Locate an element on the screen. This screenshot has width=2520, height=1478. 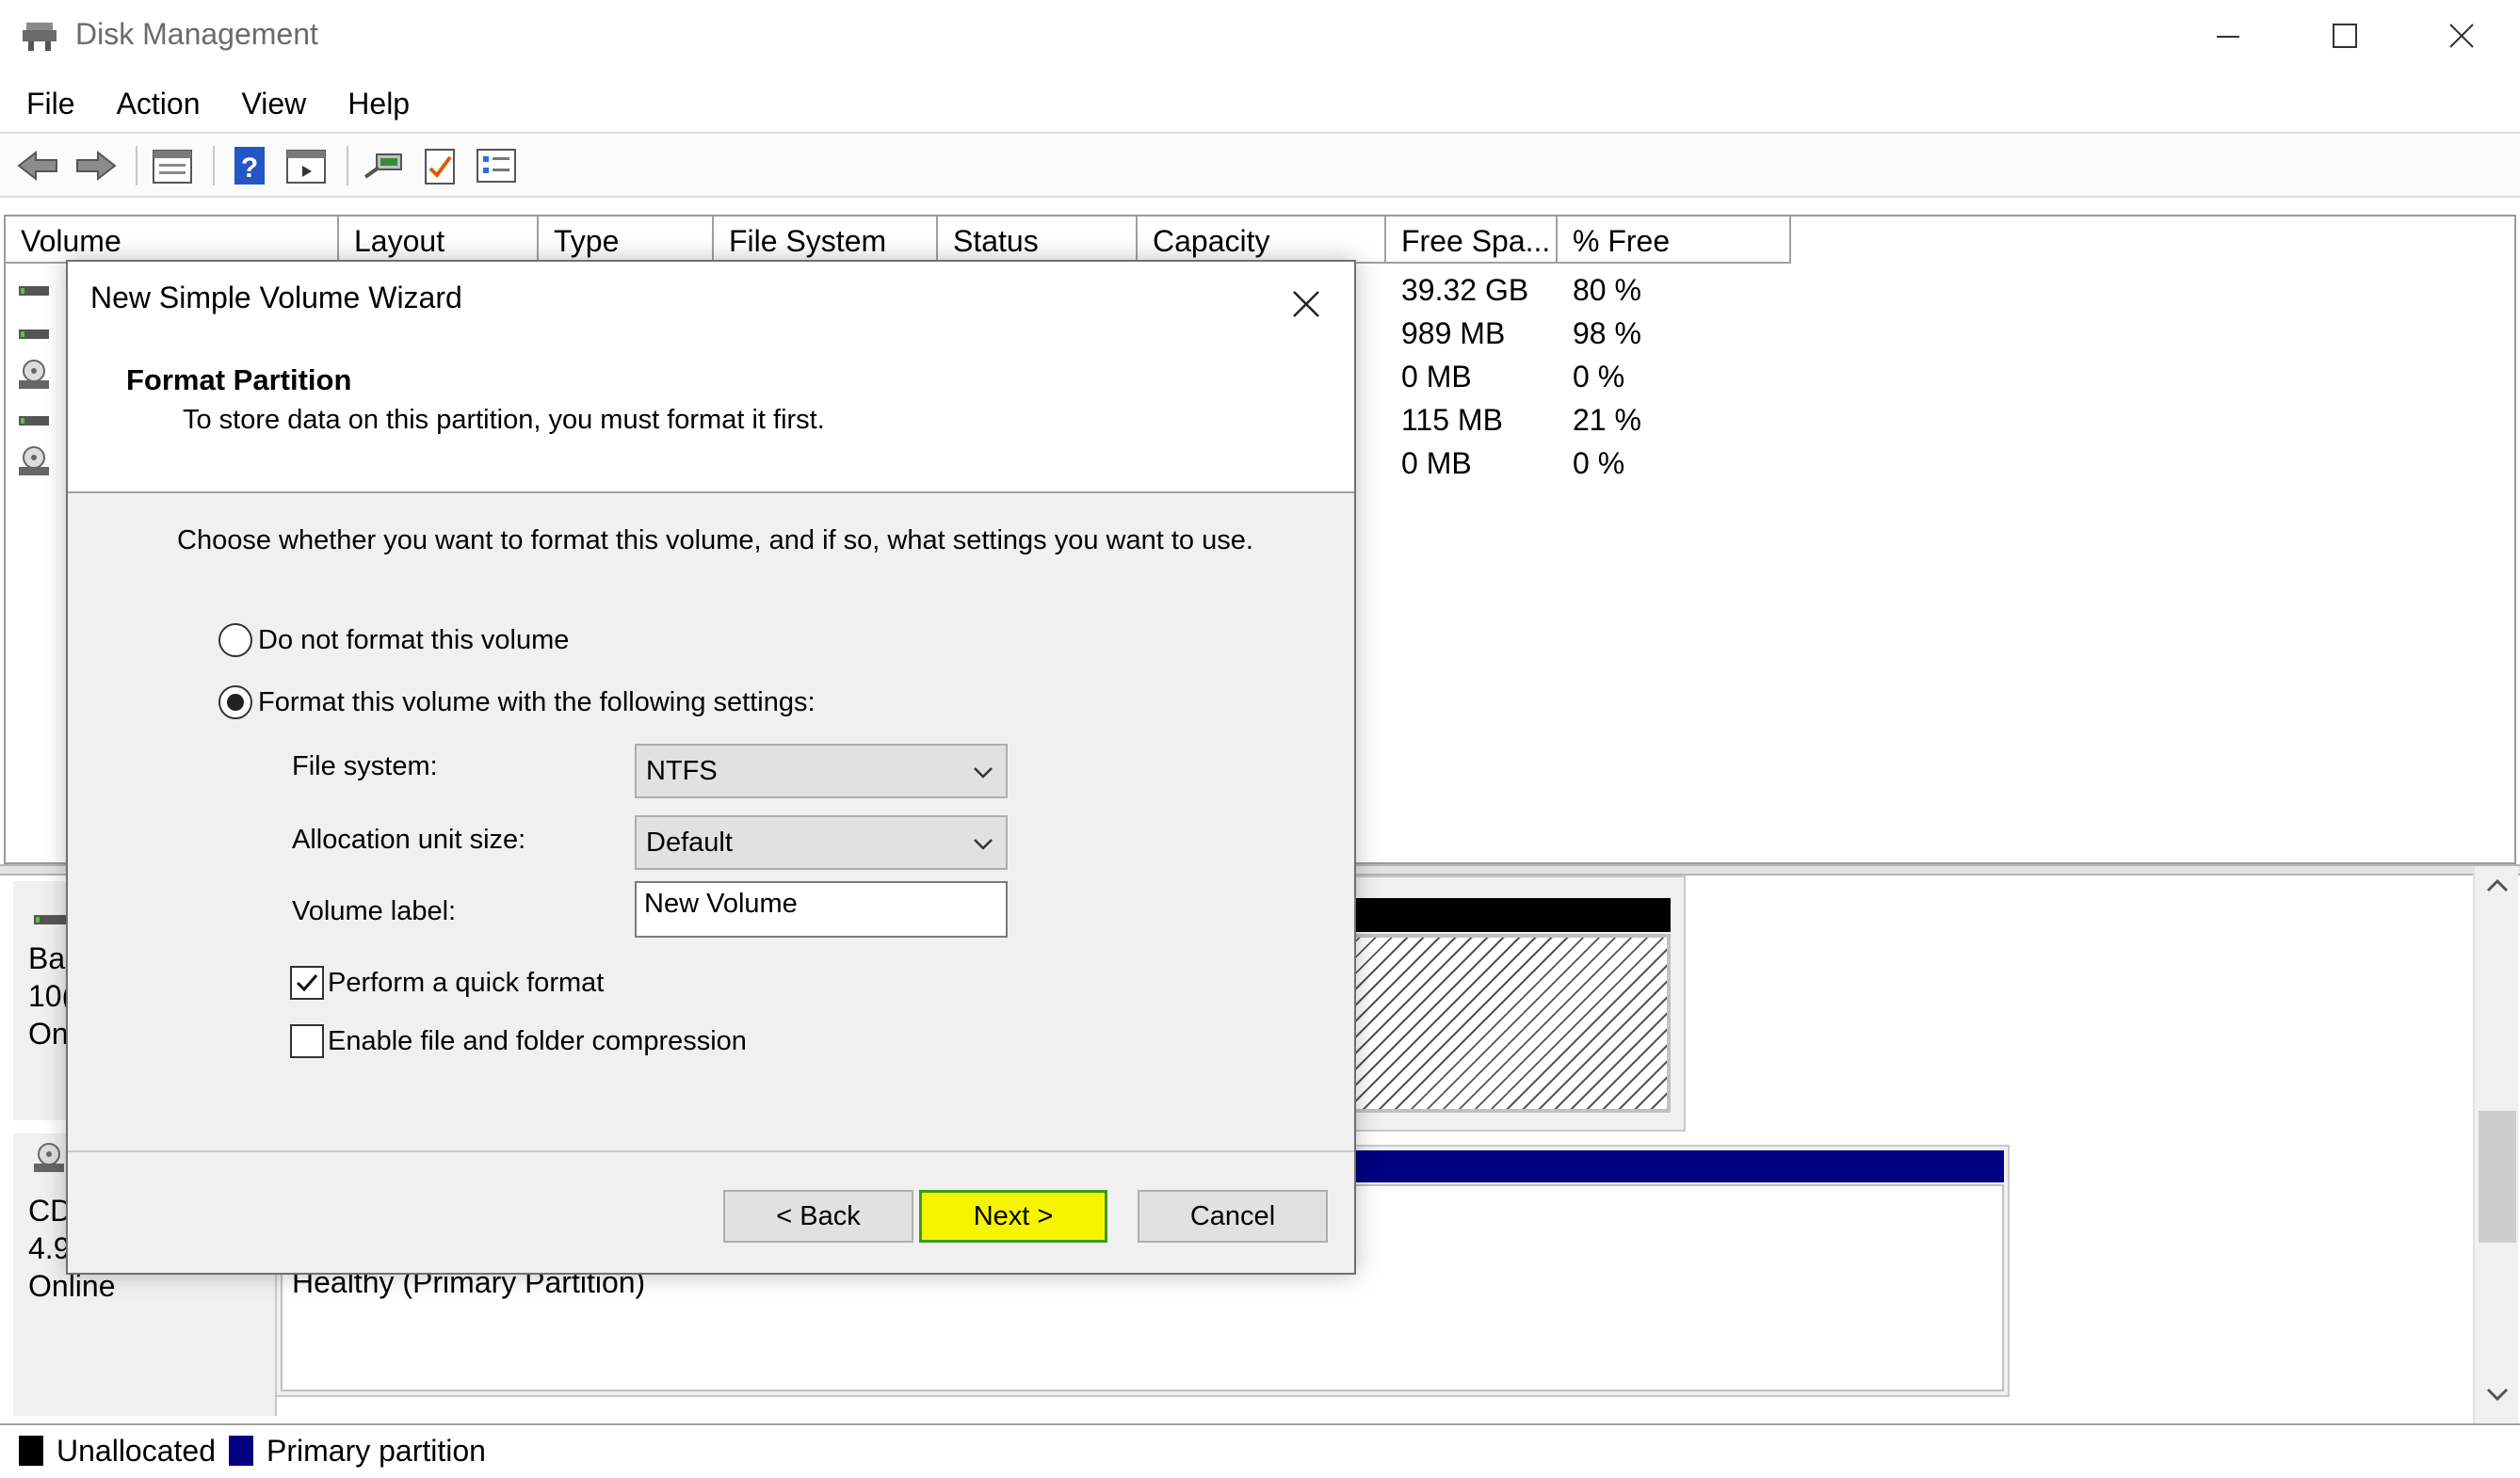
column-header-volume: Volume is located at coordinates (172, 240).